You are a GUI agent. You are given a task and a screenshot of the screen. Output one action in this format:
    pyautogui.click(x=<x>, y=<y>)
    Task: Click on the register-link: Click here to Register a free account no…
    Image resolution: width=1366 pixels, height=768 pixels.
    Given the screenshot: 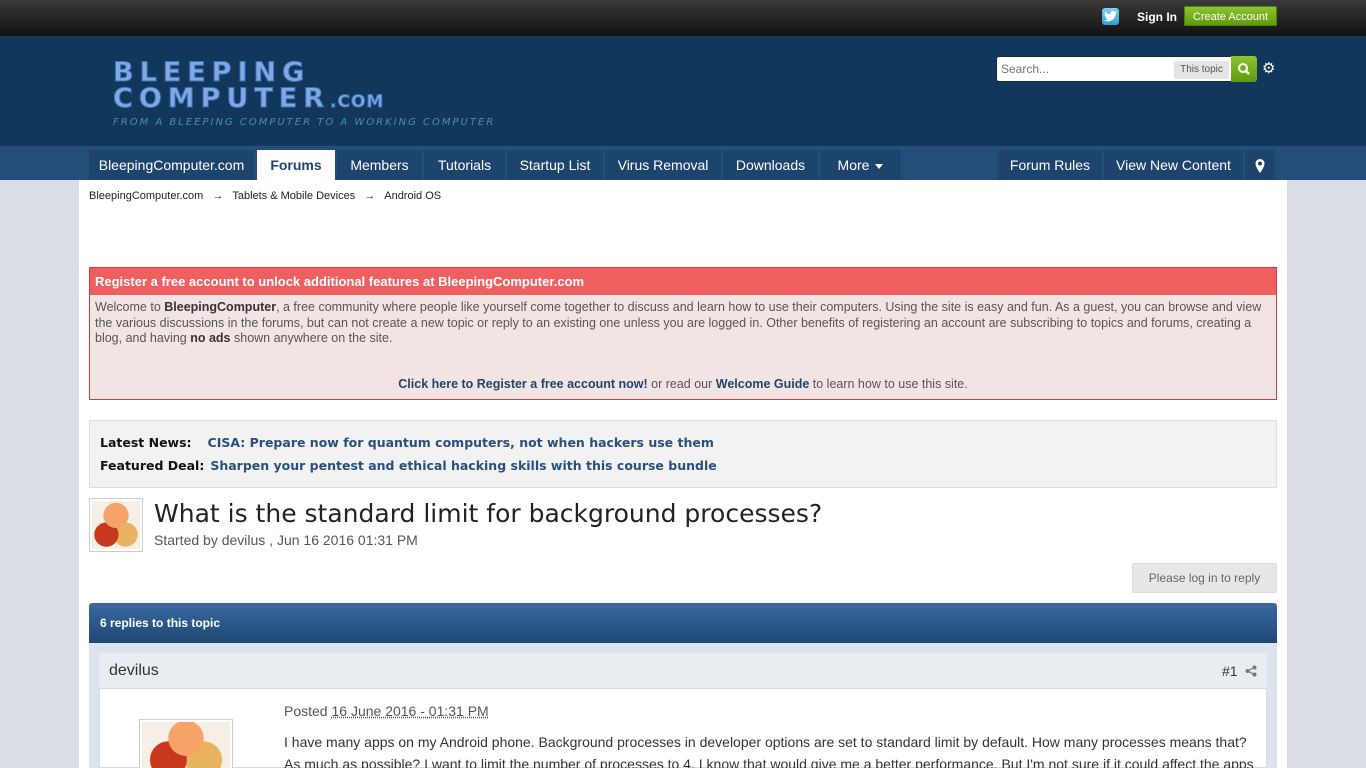 What is the action you would take?
    pyautogui.click(x=522, y=384)
    